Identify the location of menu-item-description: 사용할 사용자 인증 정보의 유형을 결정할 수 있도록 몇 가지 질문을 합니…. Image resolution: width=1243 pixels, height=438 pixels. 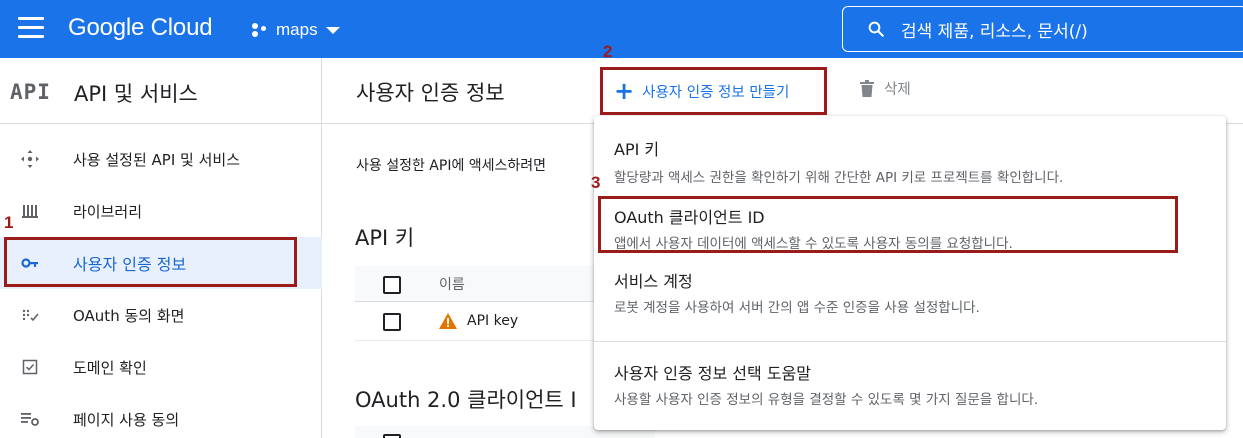
(826, 400).